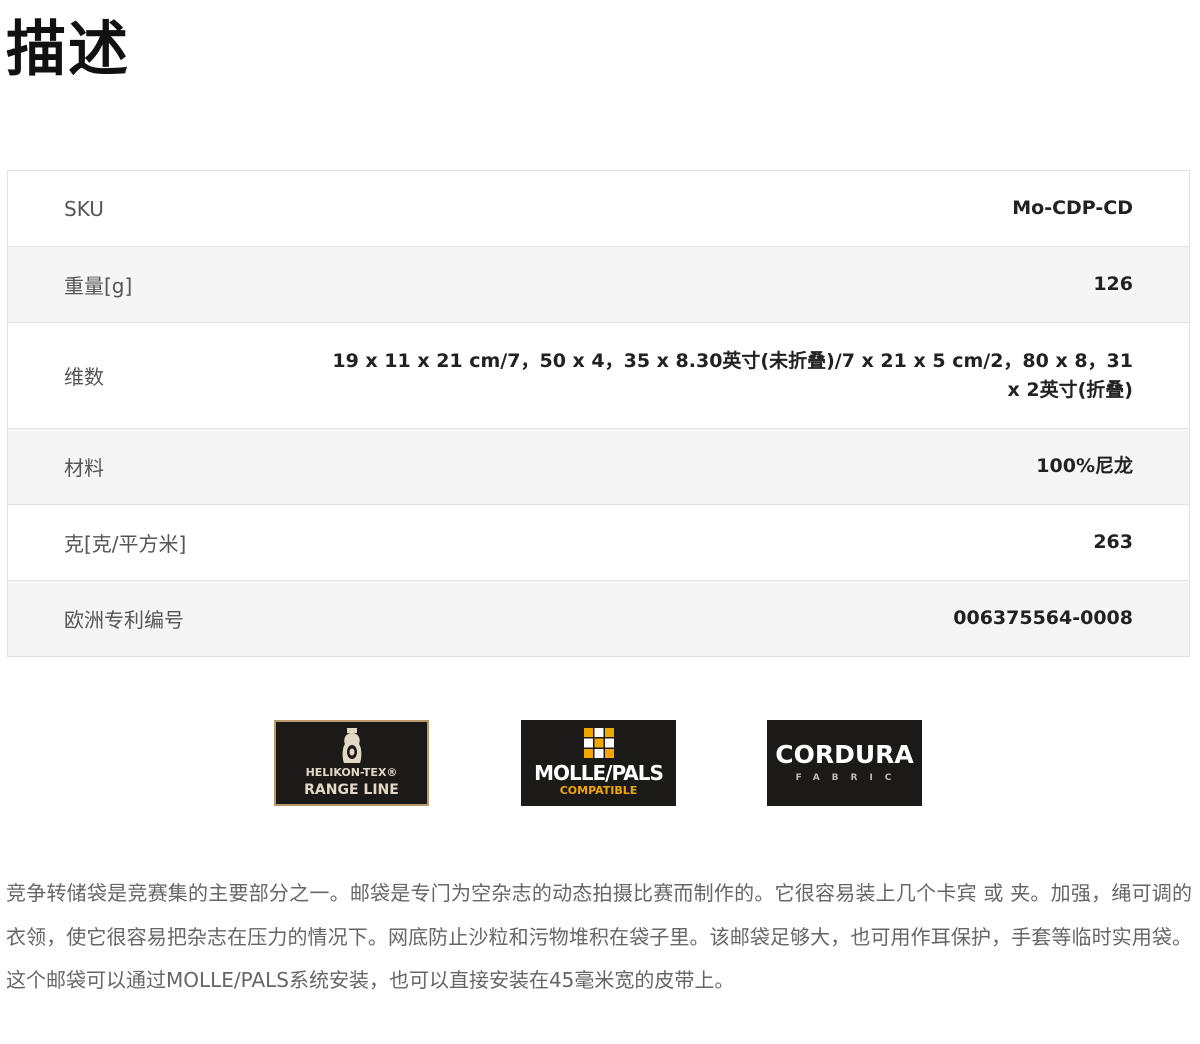 This screenshot has width=1200, height=1044. What do you see at coordinates (598, 542) in the screenshot?
I see `spec-row-fabric-weight: 克[克/平方米] 263` at bounding box center [598, 542].